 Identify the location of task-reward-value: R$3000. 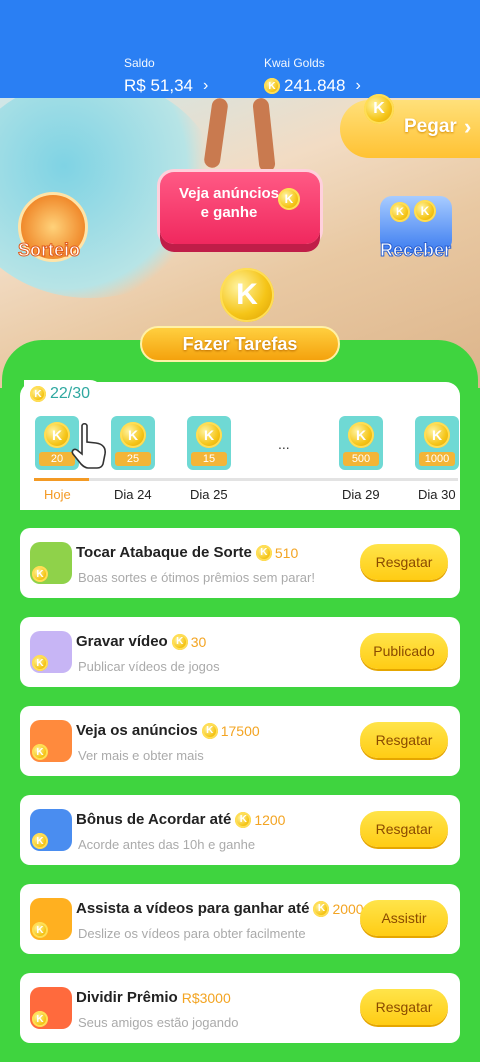
(206, 997).